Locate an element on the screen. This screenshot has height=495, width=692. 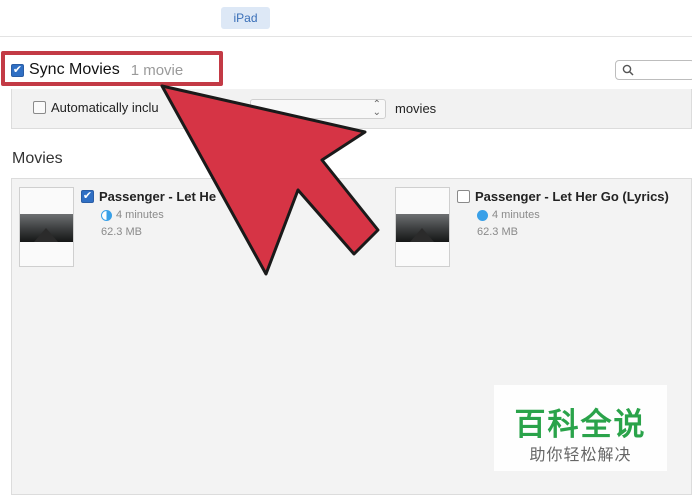
watermark-sub-text: 助你轻松解决 is located at coordinates (580, 454).